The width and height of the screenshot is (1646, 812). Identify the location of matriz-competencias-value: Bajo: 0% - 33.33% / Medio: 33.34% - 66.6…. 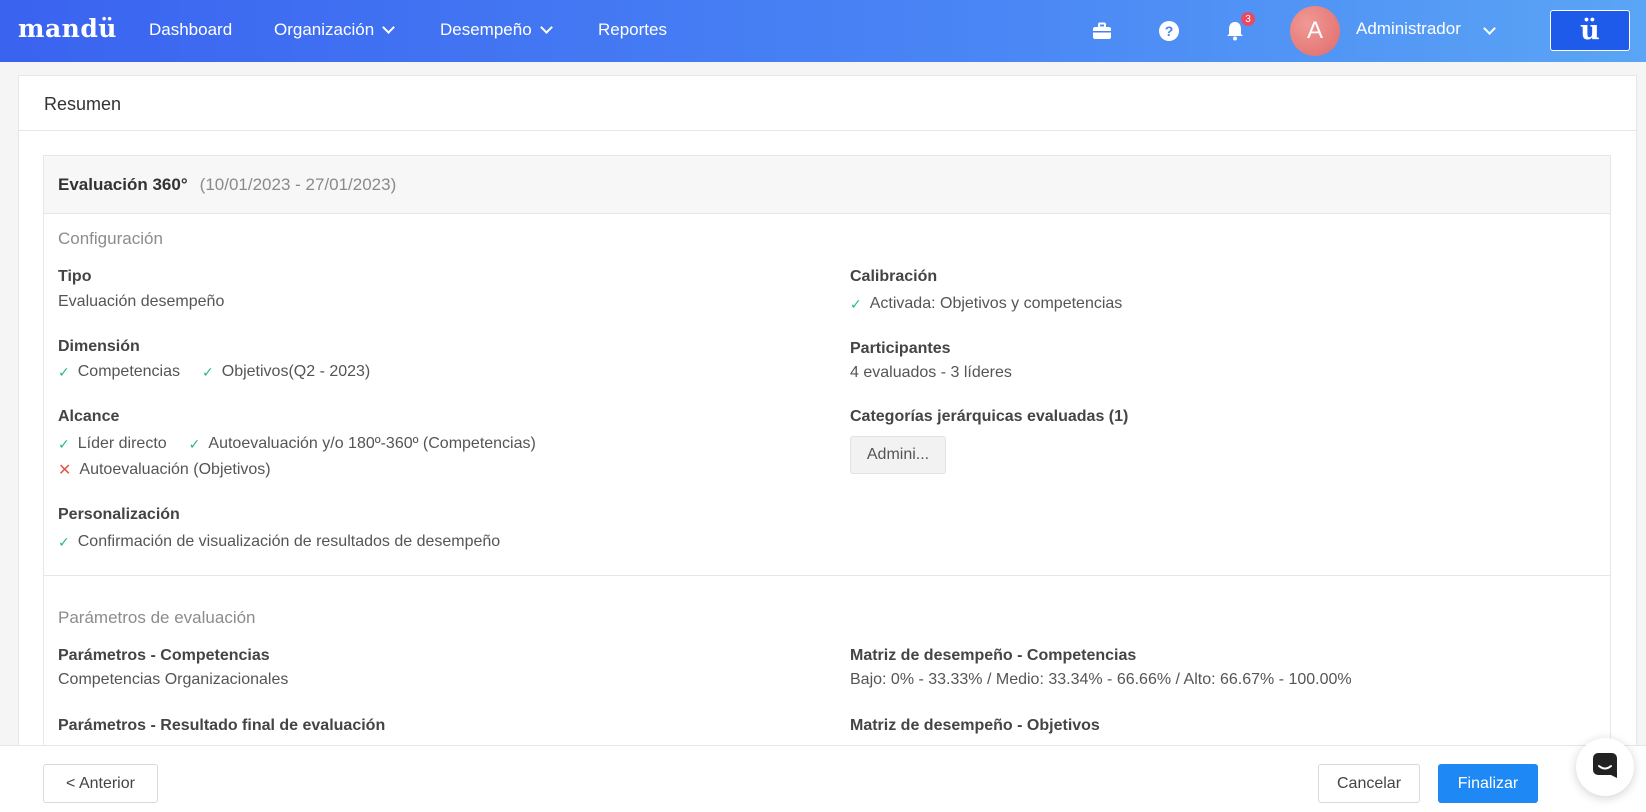
(1101, 679).